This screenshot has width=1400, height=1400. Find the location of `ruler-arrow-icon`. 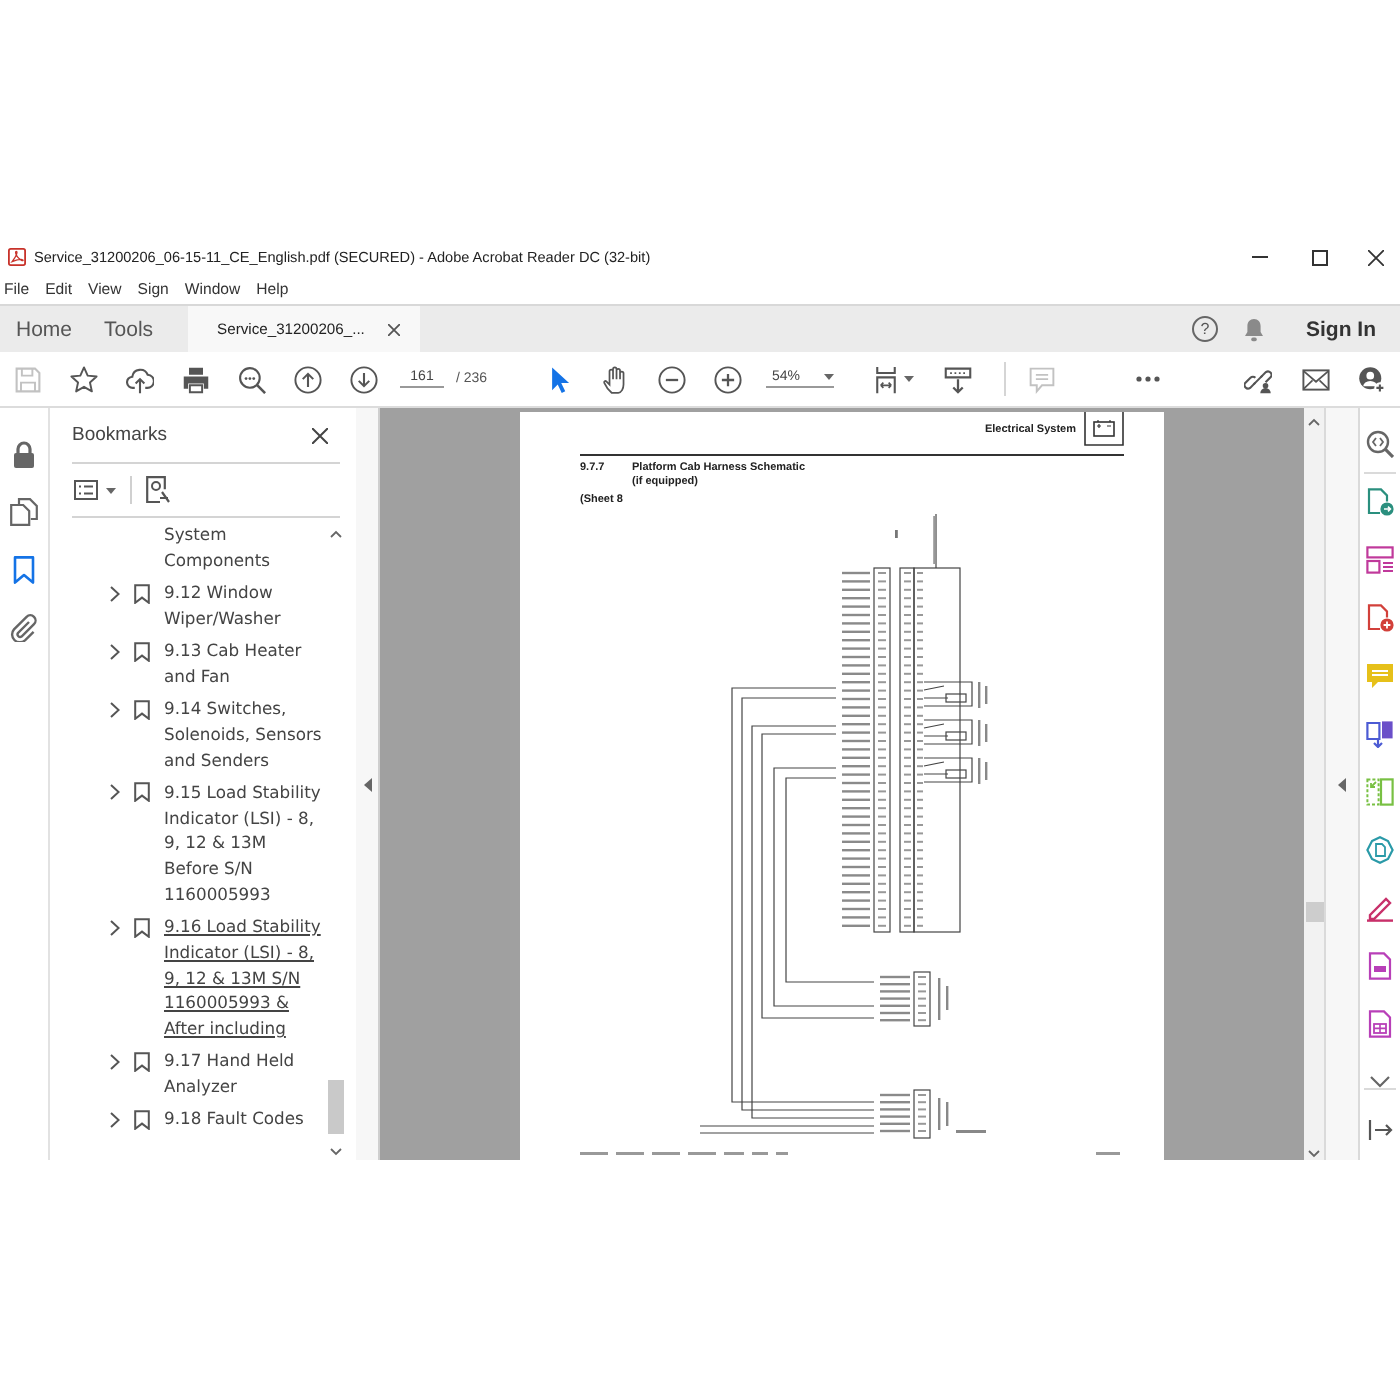

ruler-arrow-icon is located at coordinates (958, 379).